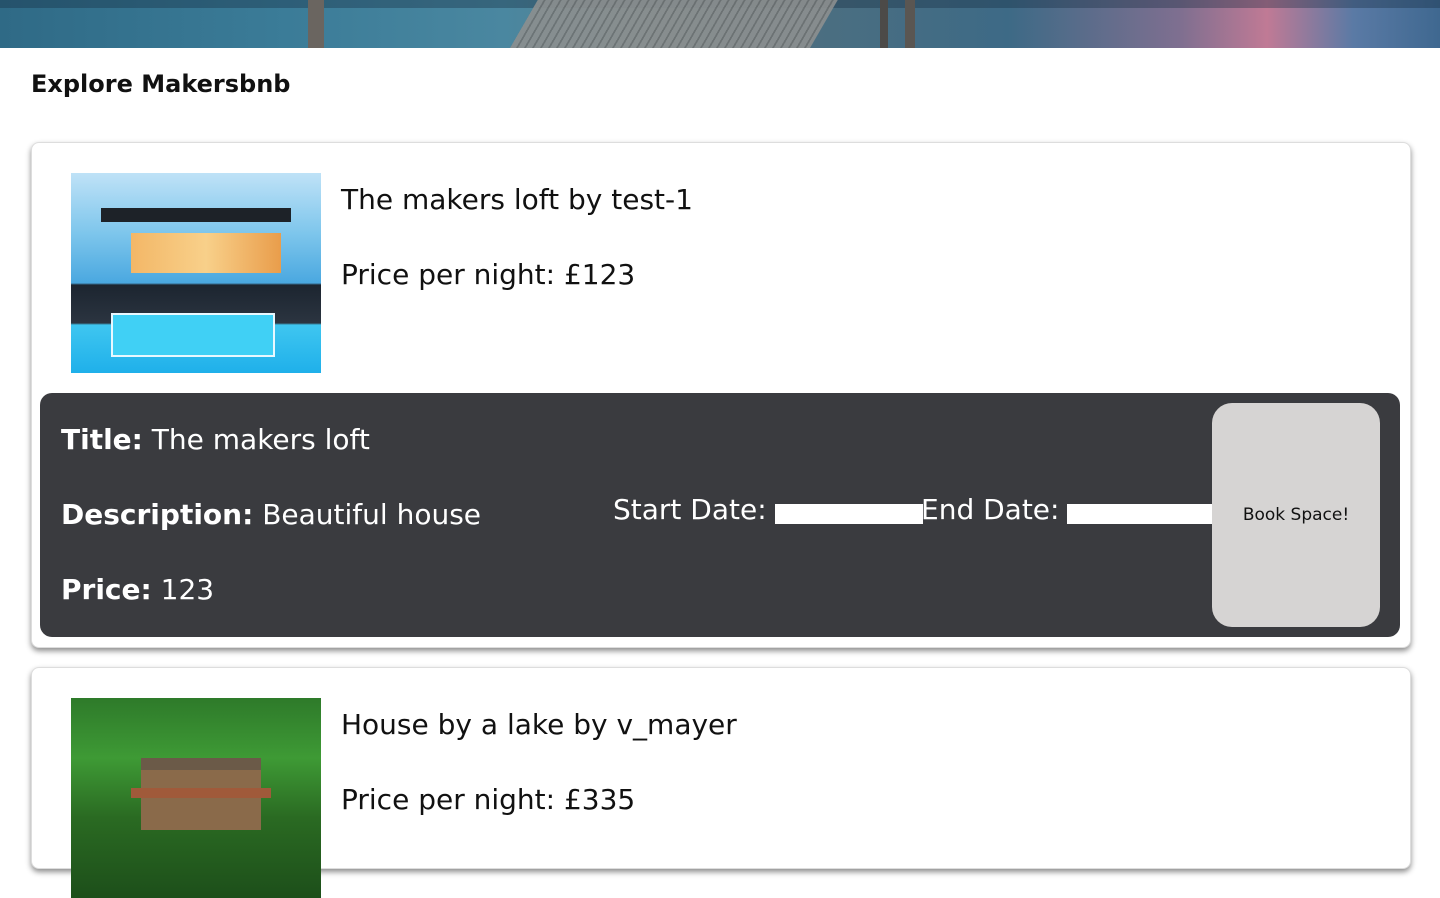 This screenshot has width=1440, height=898. I want to click on start-date-input, so click(848, 513).